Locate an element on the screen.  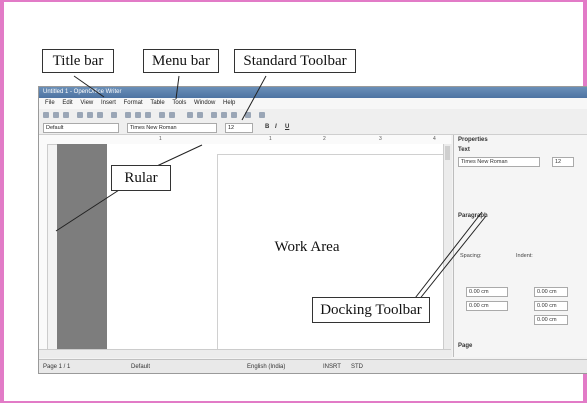
docking-toolbar-callout: Docking Toolbar is located at coordinates (371, 310).